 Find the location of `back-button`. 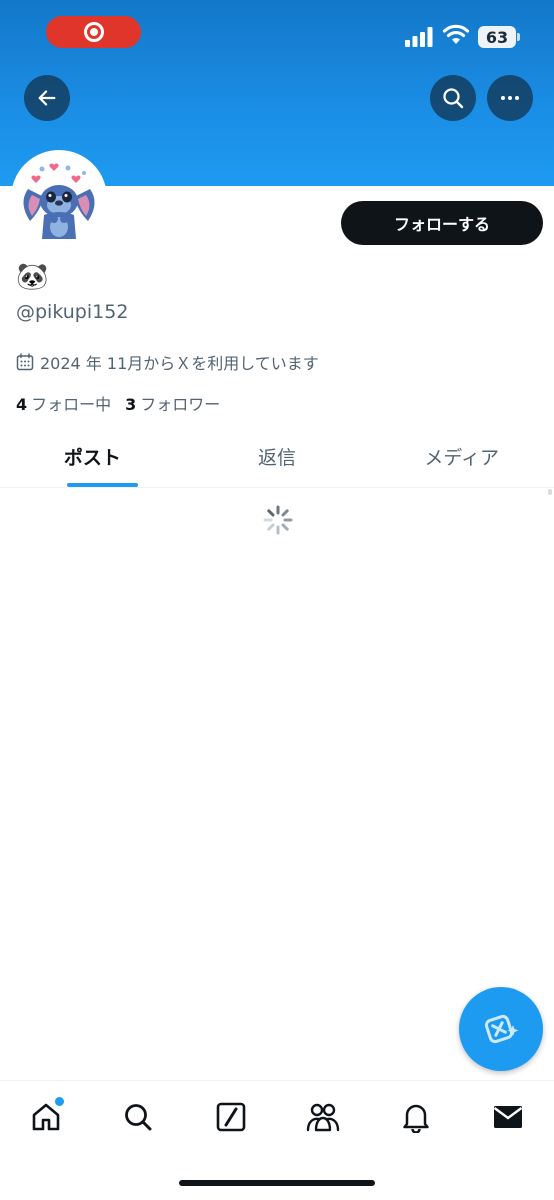

back-button is located at coordinates (47, 98).